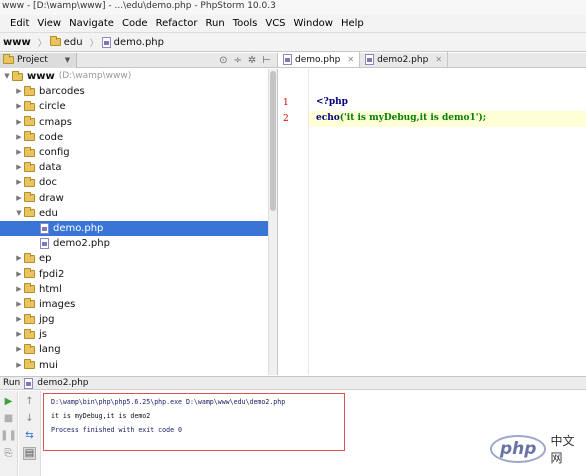  Describe the element at coordinates (134, 213) in the screenshot. I see `tree-item-edu: ▼ edu` at that location.